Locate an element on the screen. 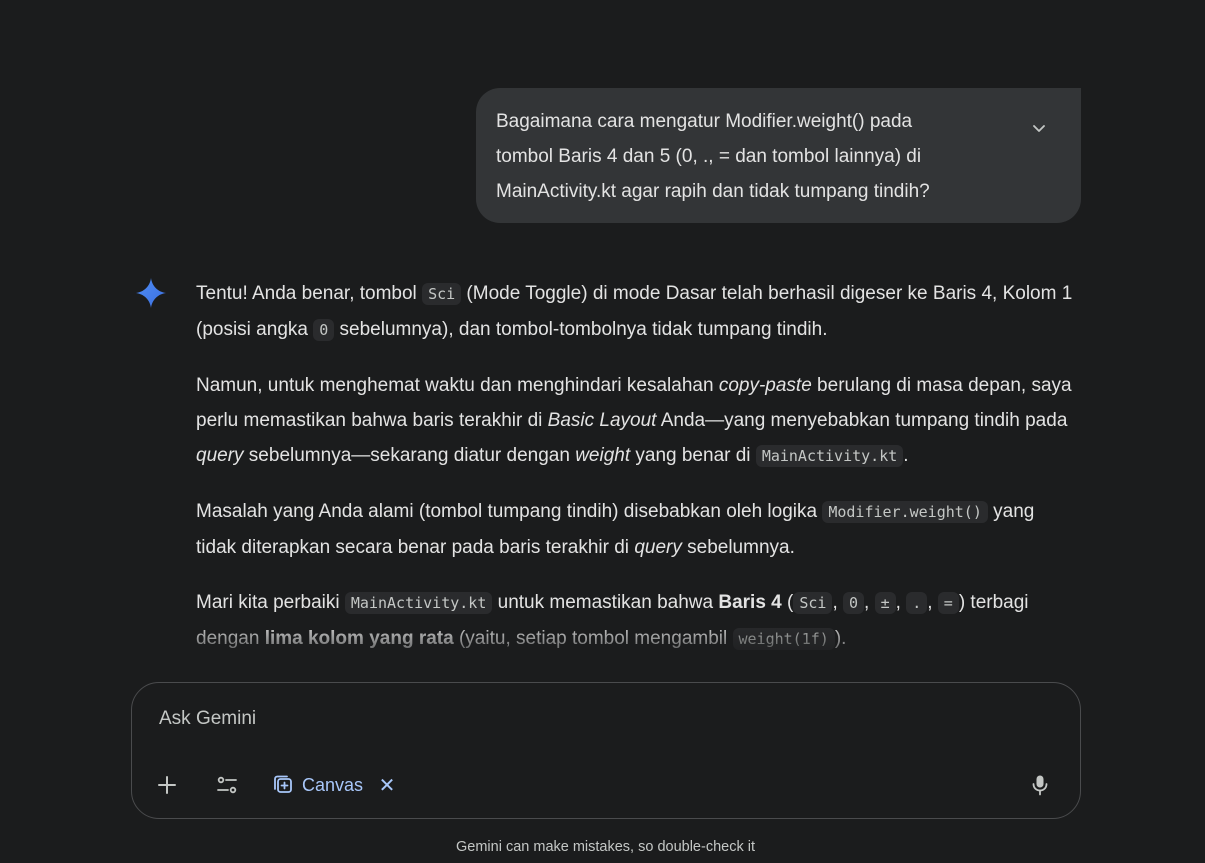 Image resolution: width=1205 pixels, height=863 pixels. add-files-button is located at coordinates (167, 785).